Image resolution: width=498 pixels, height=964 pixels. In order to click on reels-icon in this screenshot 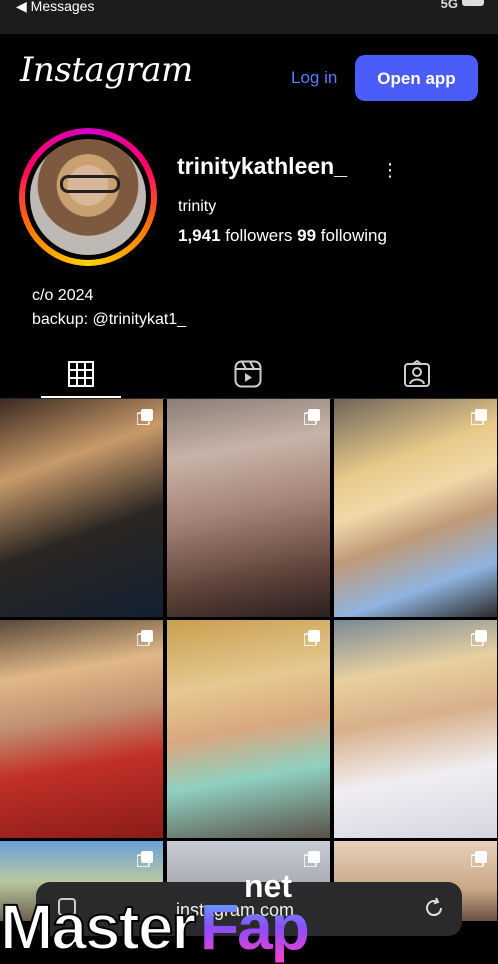, I will do `click(248, 374)`.